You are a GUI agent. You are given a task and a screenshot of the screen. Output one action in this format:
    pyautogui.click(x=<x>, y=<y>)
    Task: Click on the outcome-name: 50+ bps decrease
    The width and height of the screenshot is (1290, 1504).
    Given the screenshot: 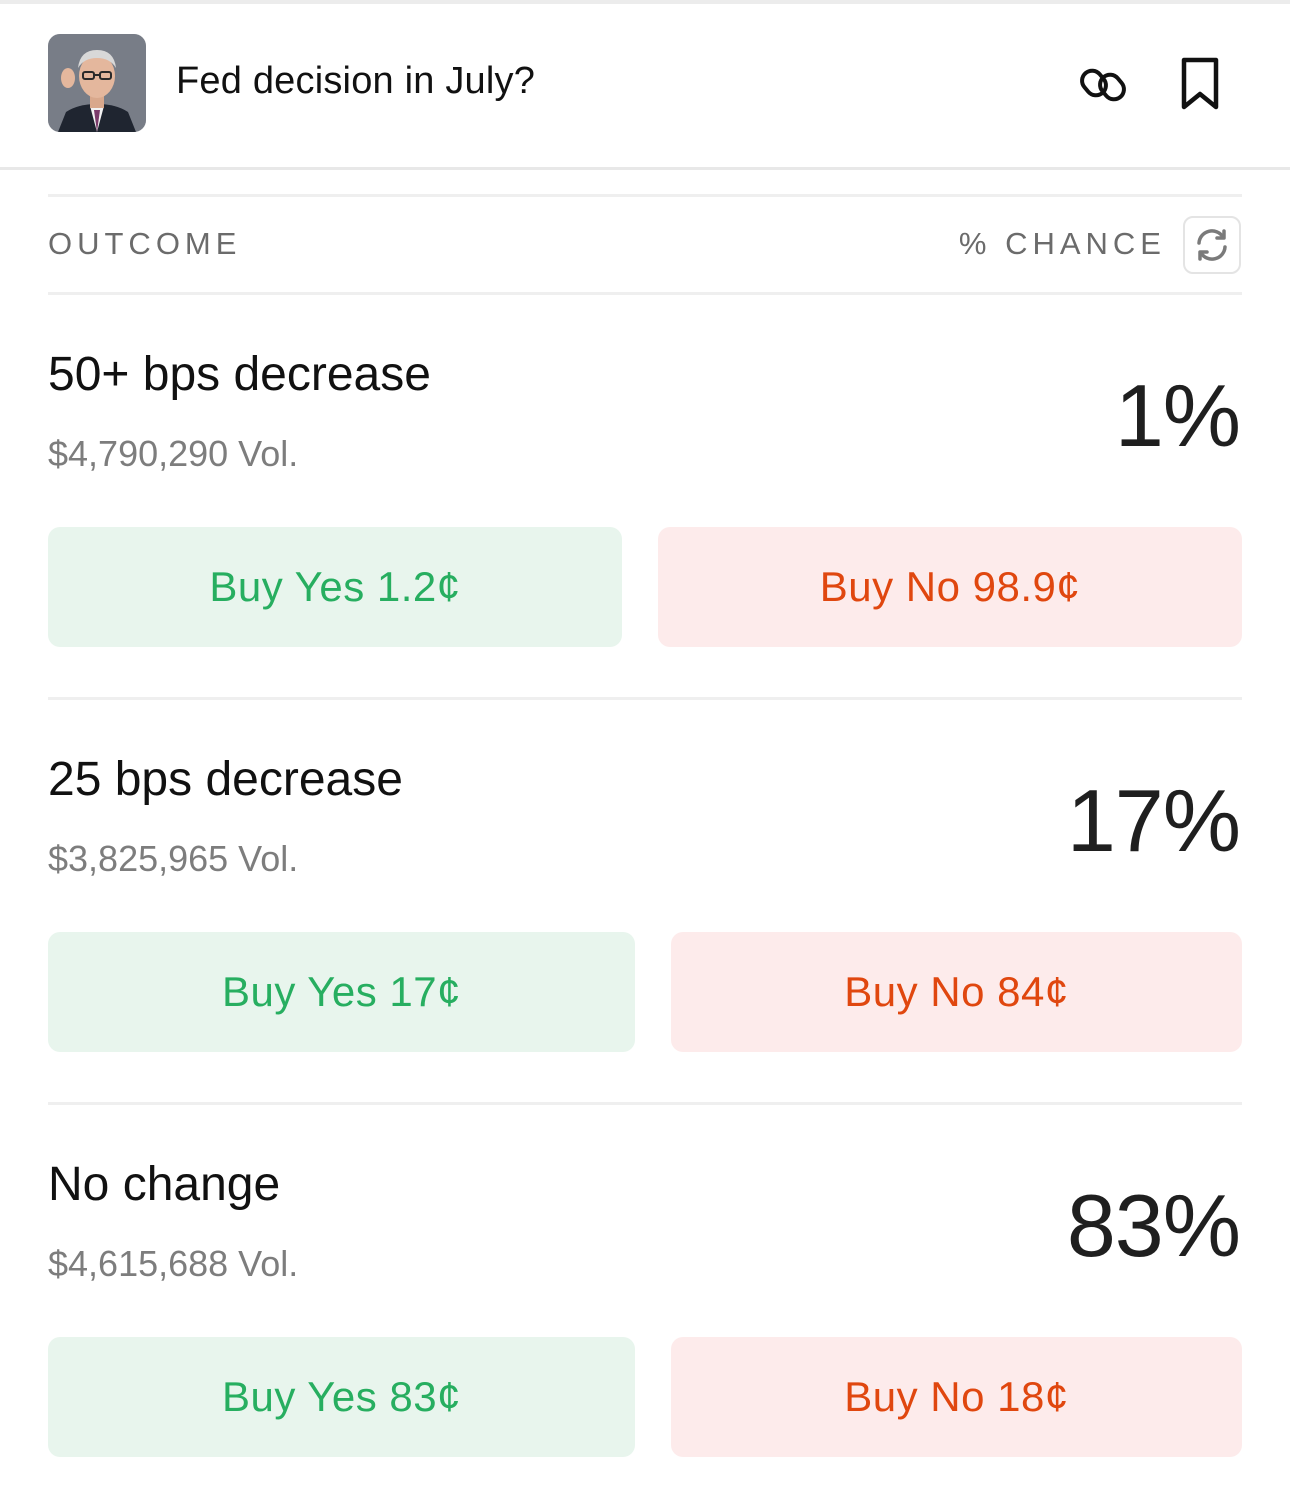 What is the action you would take?
    pyautogui.click(x=239, y=374)
    